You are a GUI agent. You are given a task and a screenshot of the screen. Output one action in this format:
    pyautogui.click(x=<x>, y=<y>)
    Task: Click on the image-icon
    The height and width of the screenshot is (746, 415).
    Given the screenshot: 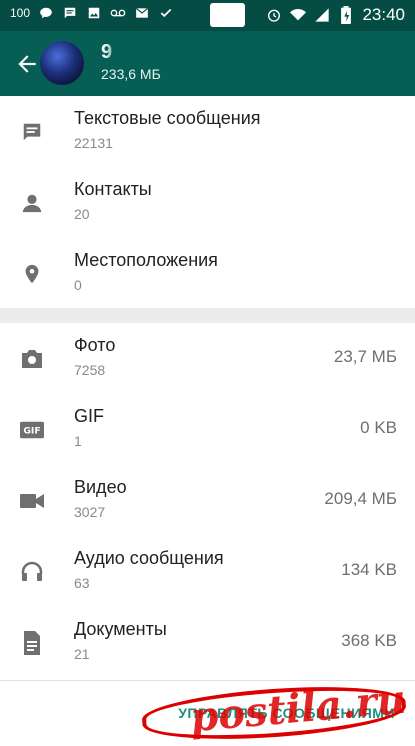 What is the action you would take?
    pyautogui.click(x=94, y=13)
    